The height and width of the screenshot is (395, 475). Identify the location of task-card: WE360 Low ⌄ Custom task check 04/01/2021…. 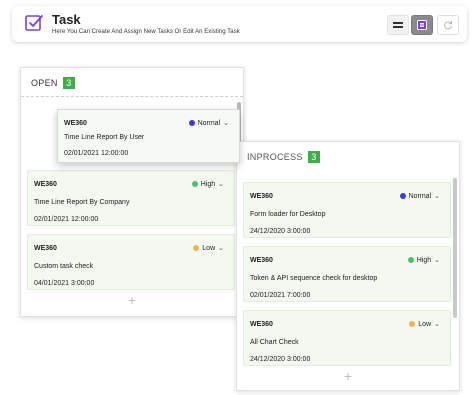
(131, 262).